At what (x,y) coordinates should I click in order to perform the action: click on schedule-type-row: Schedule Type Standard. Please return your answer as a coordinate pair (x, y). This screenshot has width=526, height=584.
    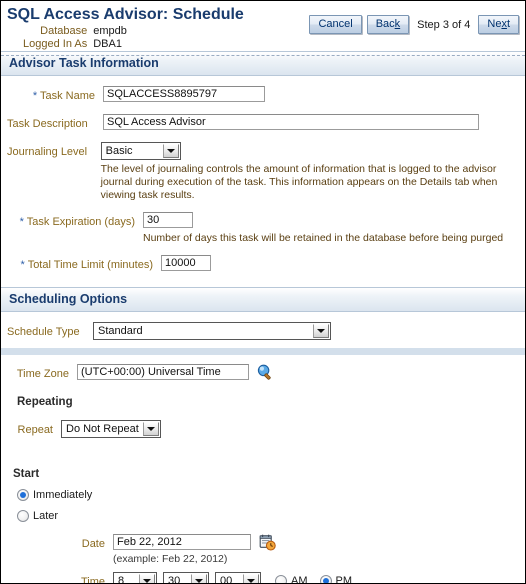
    Looking at the image, I should click on (263, 331).